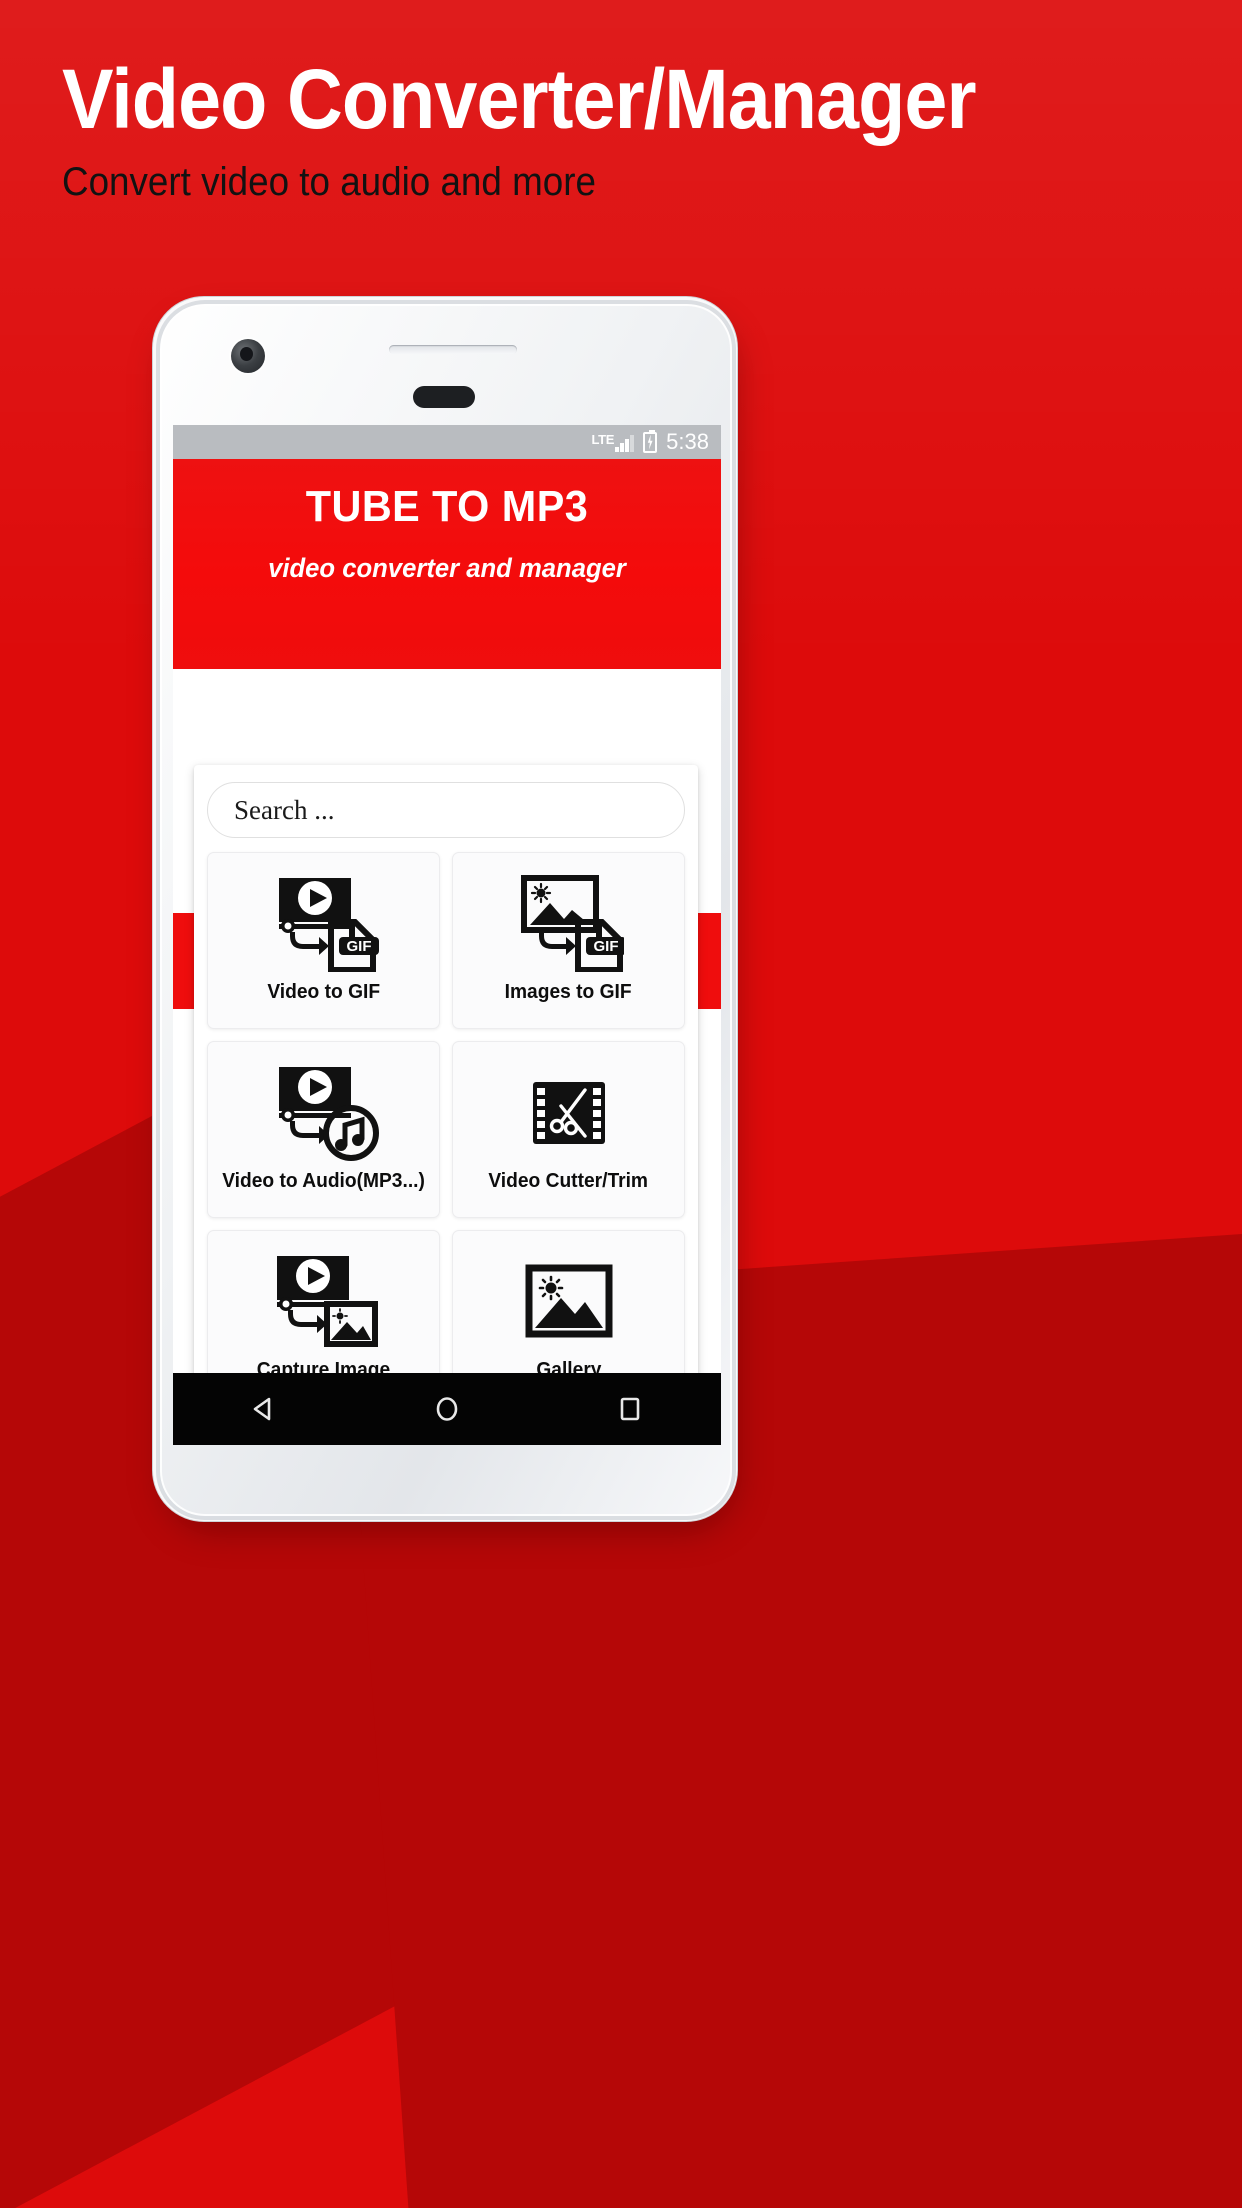 This screenshot has height=2208, width=1242. What do you see at coordinates (323, 1181) in the screenshot?
I see `tile-label: Video to Audio(MP3...)` at bounding box center [323, 1181].